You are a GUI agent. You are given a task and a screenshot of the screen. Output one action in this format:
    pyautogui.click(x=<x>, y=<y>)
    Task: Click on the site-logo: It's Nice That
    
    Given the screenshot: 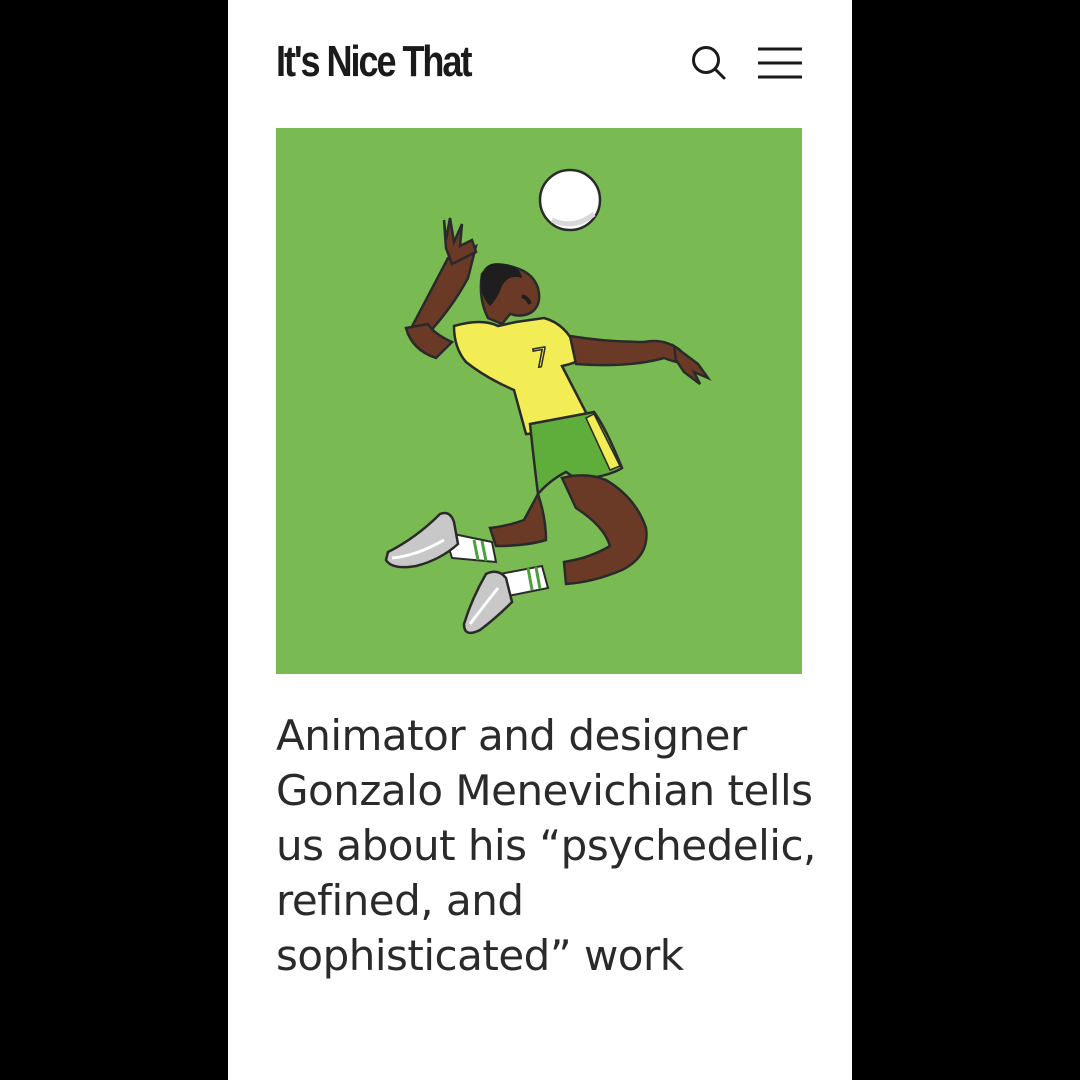 What is the action you would take?
    pyautogui.click(x=374, y=62)
    